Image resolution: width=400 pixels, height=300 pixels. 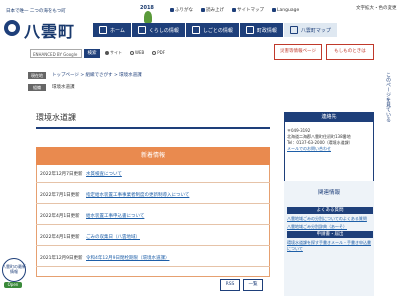 What do you see at coordinates (104, 174) in the screenshot?
I see `news-link: 水質検査について` at bounding box center [104, 174].